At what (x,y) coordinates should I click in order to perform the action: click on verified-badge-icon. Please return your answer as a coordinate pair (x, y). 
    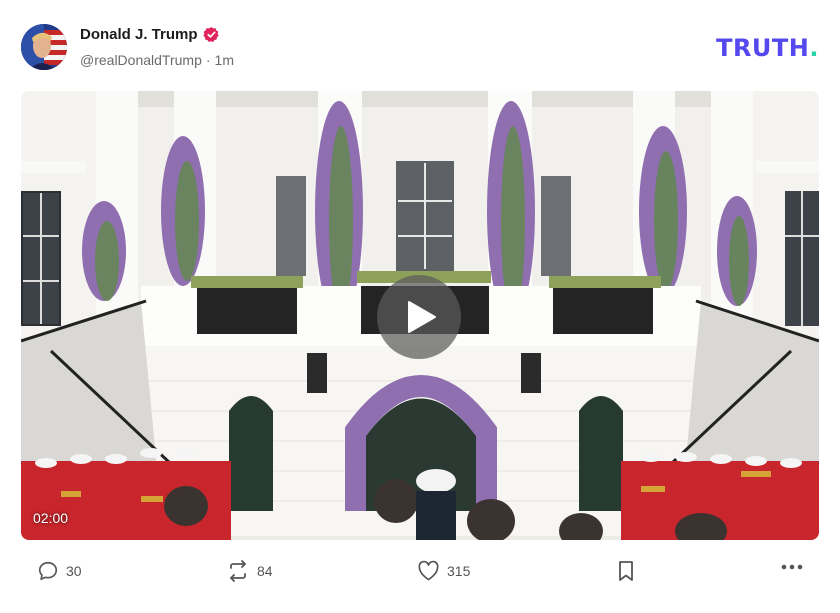
    Looking at the image, I should click on (211, 34).